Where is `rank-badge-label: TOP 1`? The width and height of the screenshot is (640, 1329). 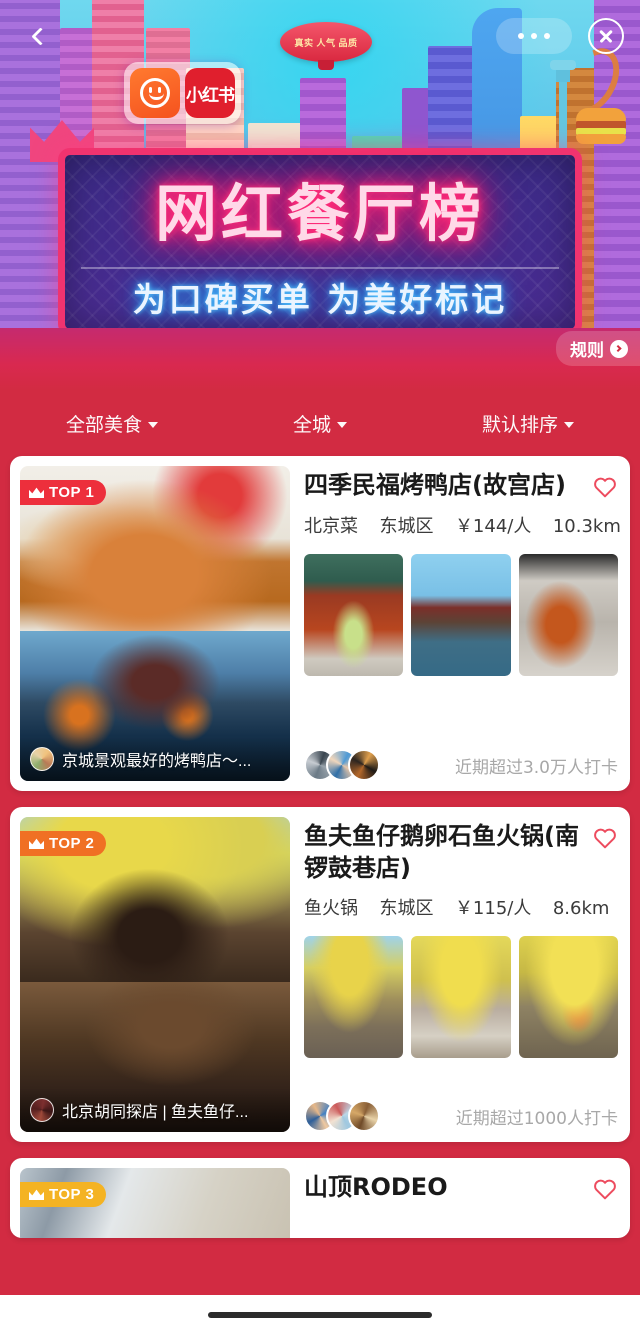 rank-badge-label: TOP 1 is located at coordinates (72, 492).